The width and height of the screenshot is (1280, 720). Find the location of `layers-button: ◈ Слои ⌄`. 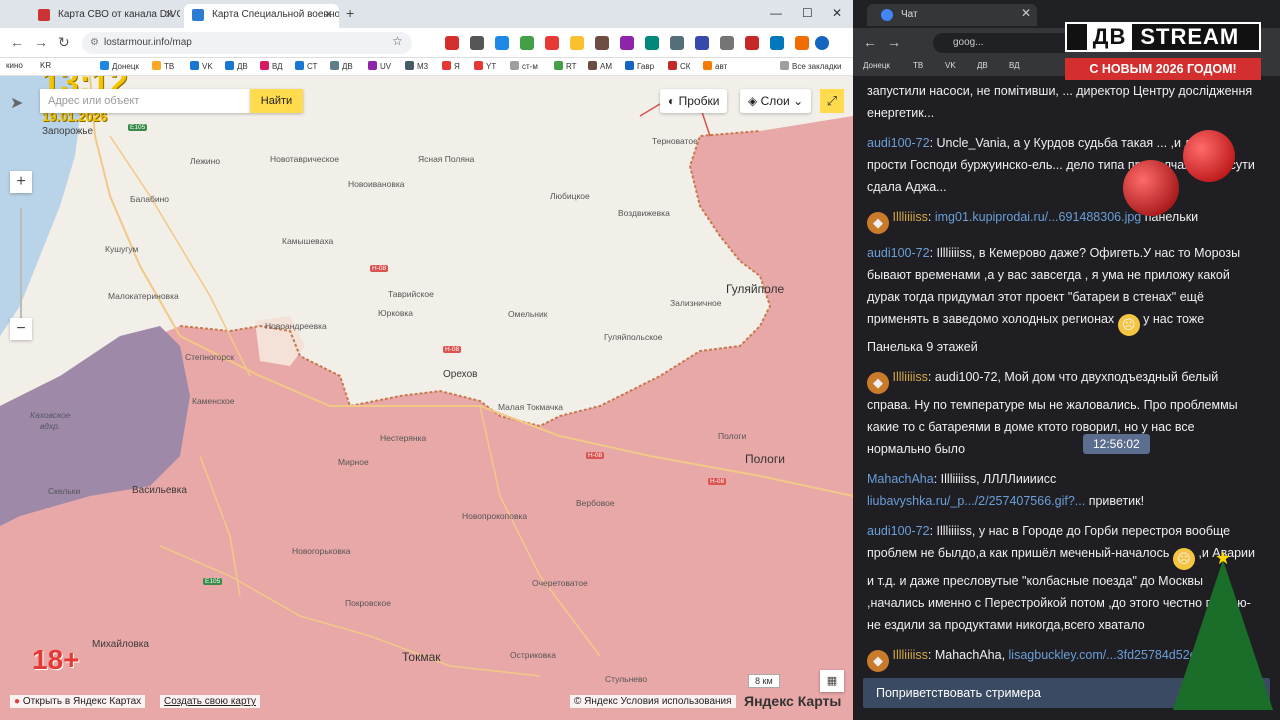

layers-button: ◈ Слои ⌄ is located at coordinates (776, 101).